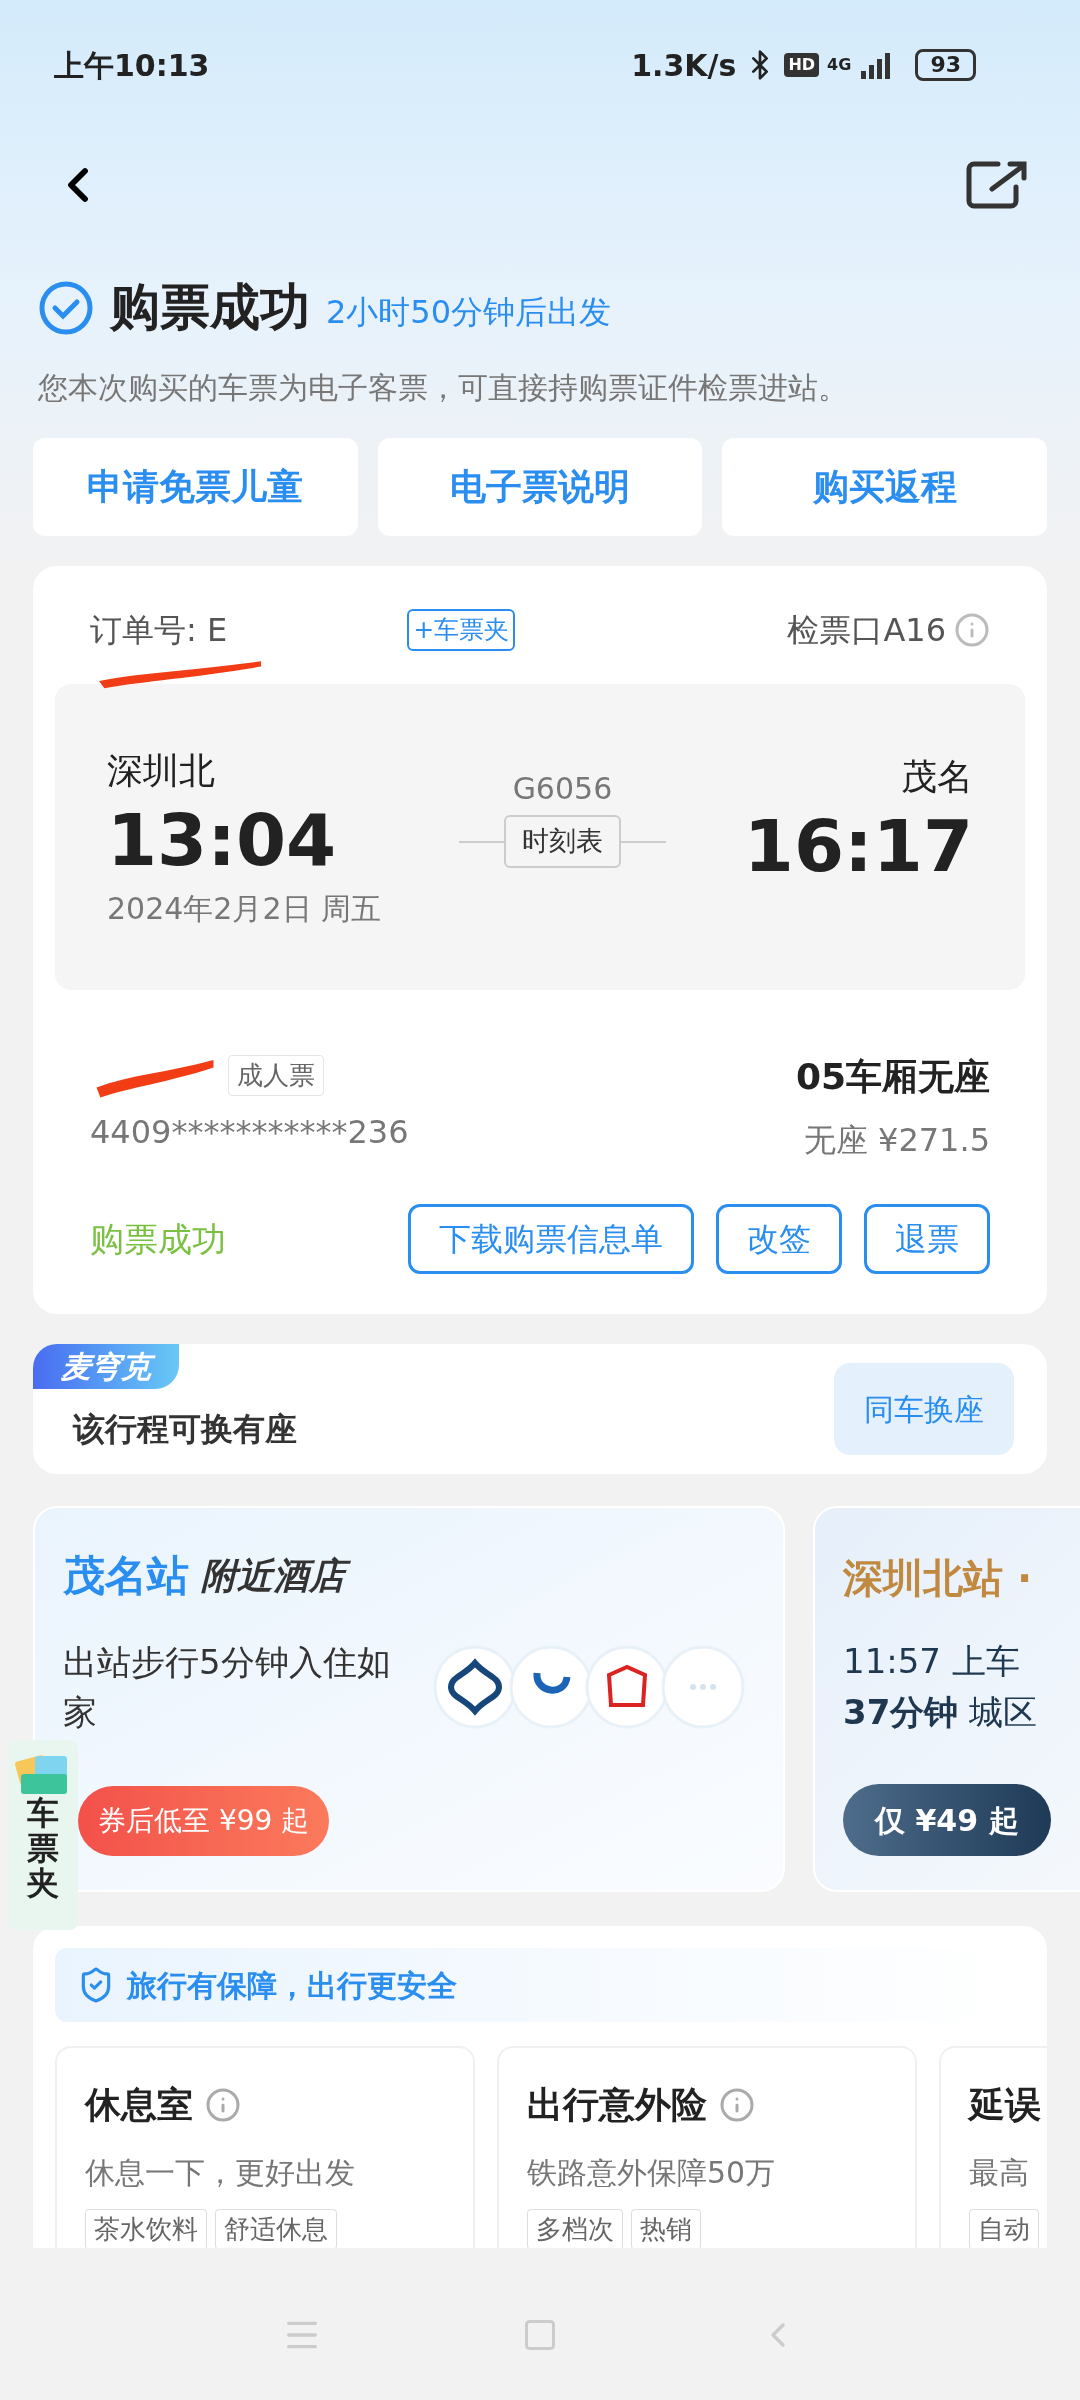  I want to click on ticket-action-button: 改签, so click(779, 1239).